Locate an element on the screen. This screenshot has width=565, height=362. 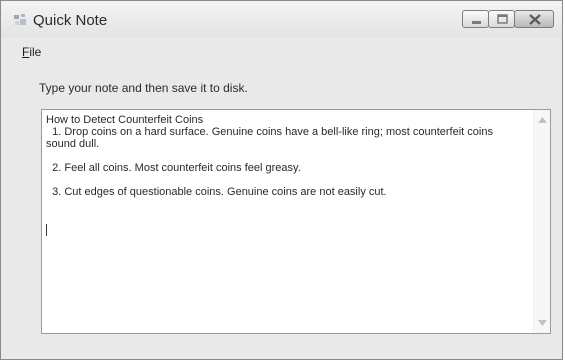
menu-file: File is located at coordinates (31, 52).